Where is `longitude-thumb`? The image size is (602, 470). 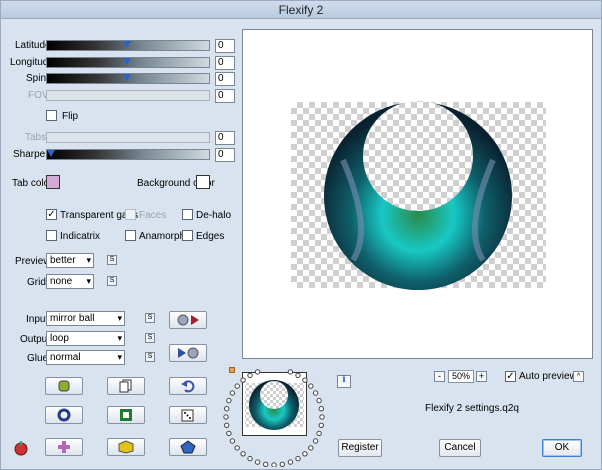
longitude-thumb is located at coordinates (127, 62).